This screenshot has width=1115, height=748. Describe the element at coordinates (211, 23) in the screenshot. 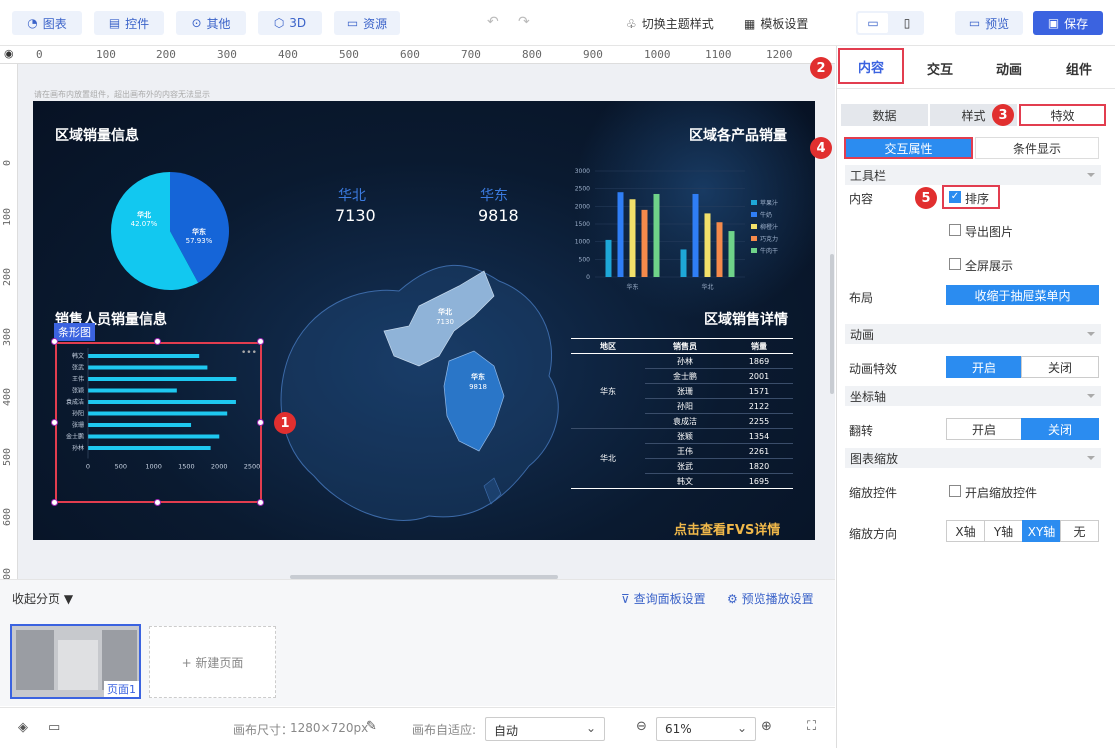

I see `other-button: ⊙ 其他` at that location.